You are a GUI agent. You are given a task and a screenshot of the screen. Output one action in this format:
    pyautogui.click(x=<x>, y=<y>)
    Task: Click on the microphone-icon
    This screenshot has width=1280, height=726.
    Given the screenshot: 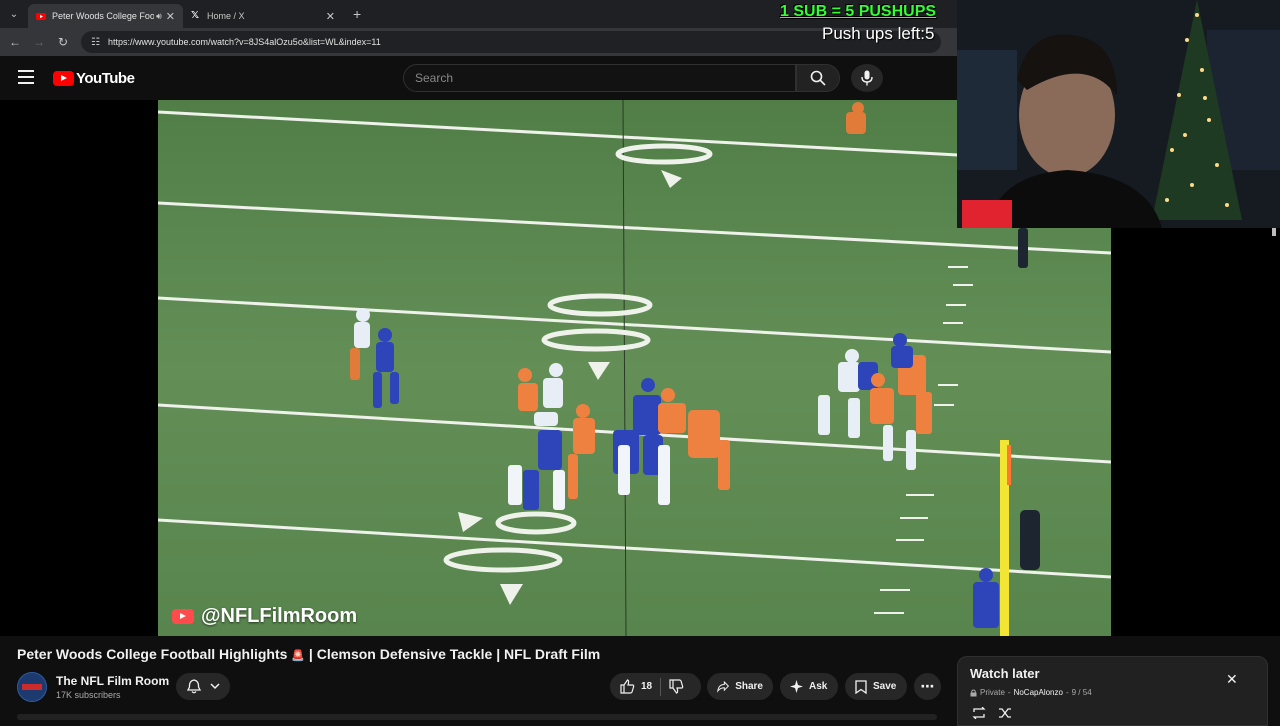 What is the action you would take?
    pyautogui.click(x=867, y=78)
    